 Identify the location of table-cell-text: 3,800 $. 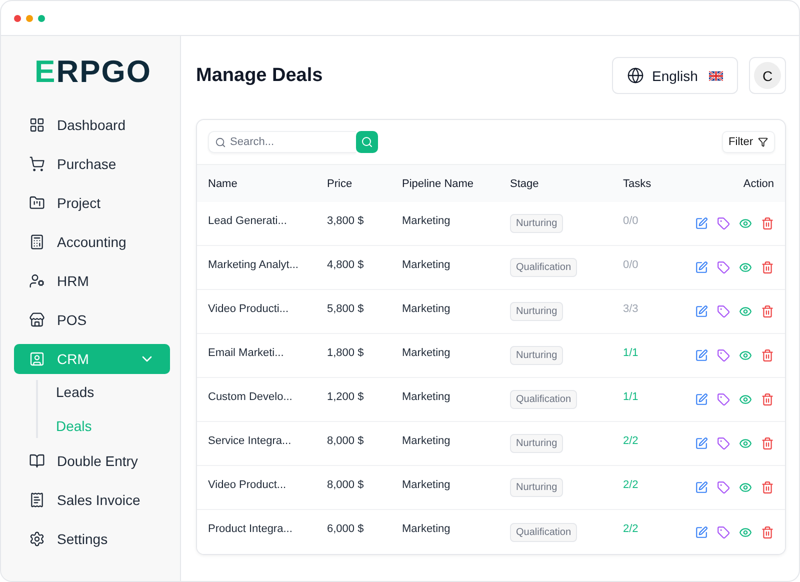
(346, 220).